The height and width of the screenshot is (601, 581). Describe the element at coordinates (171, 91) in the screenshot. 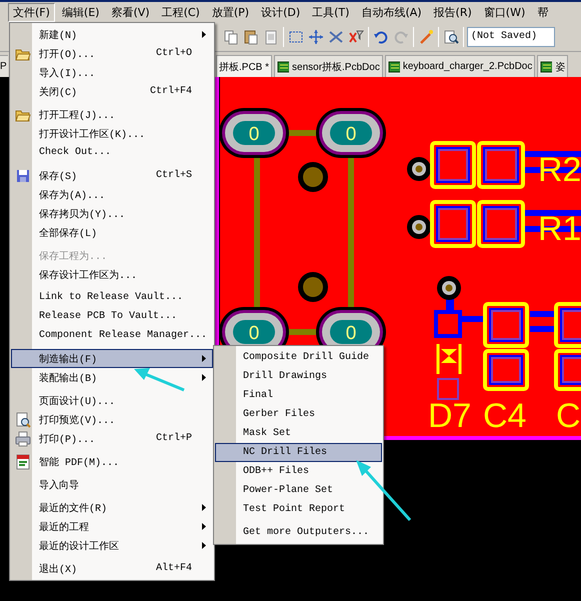

I see `shortcut-label: Ctrl+F4` at that location.